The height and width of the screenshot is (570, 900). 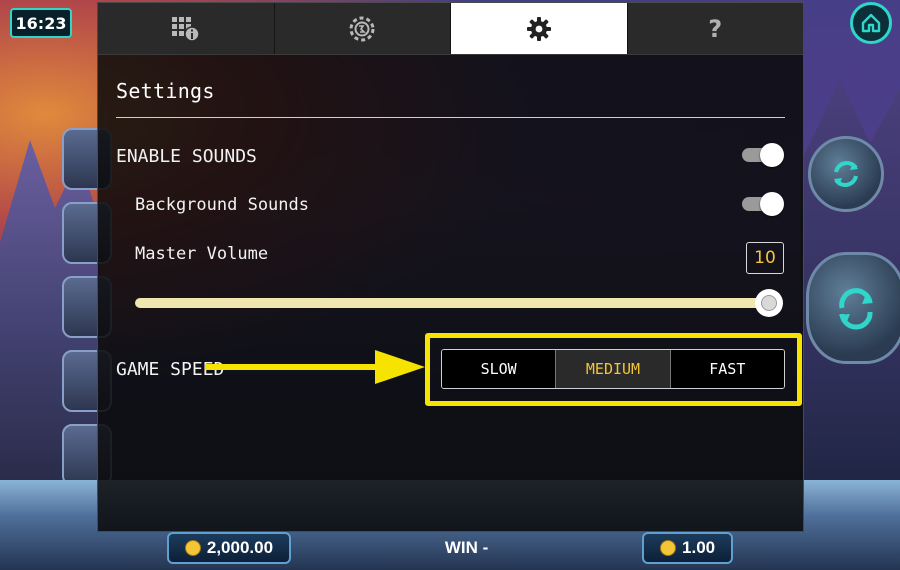 I want to click on paytable-info-icon, so click(x=185, y=29).